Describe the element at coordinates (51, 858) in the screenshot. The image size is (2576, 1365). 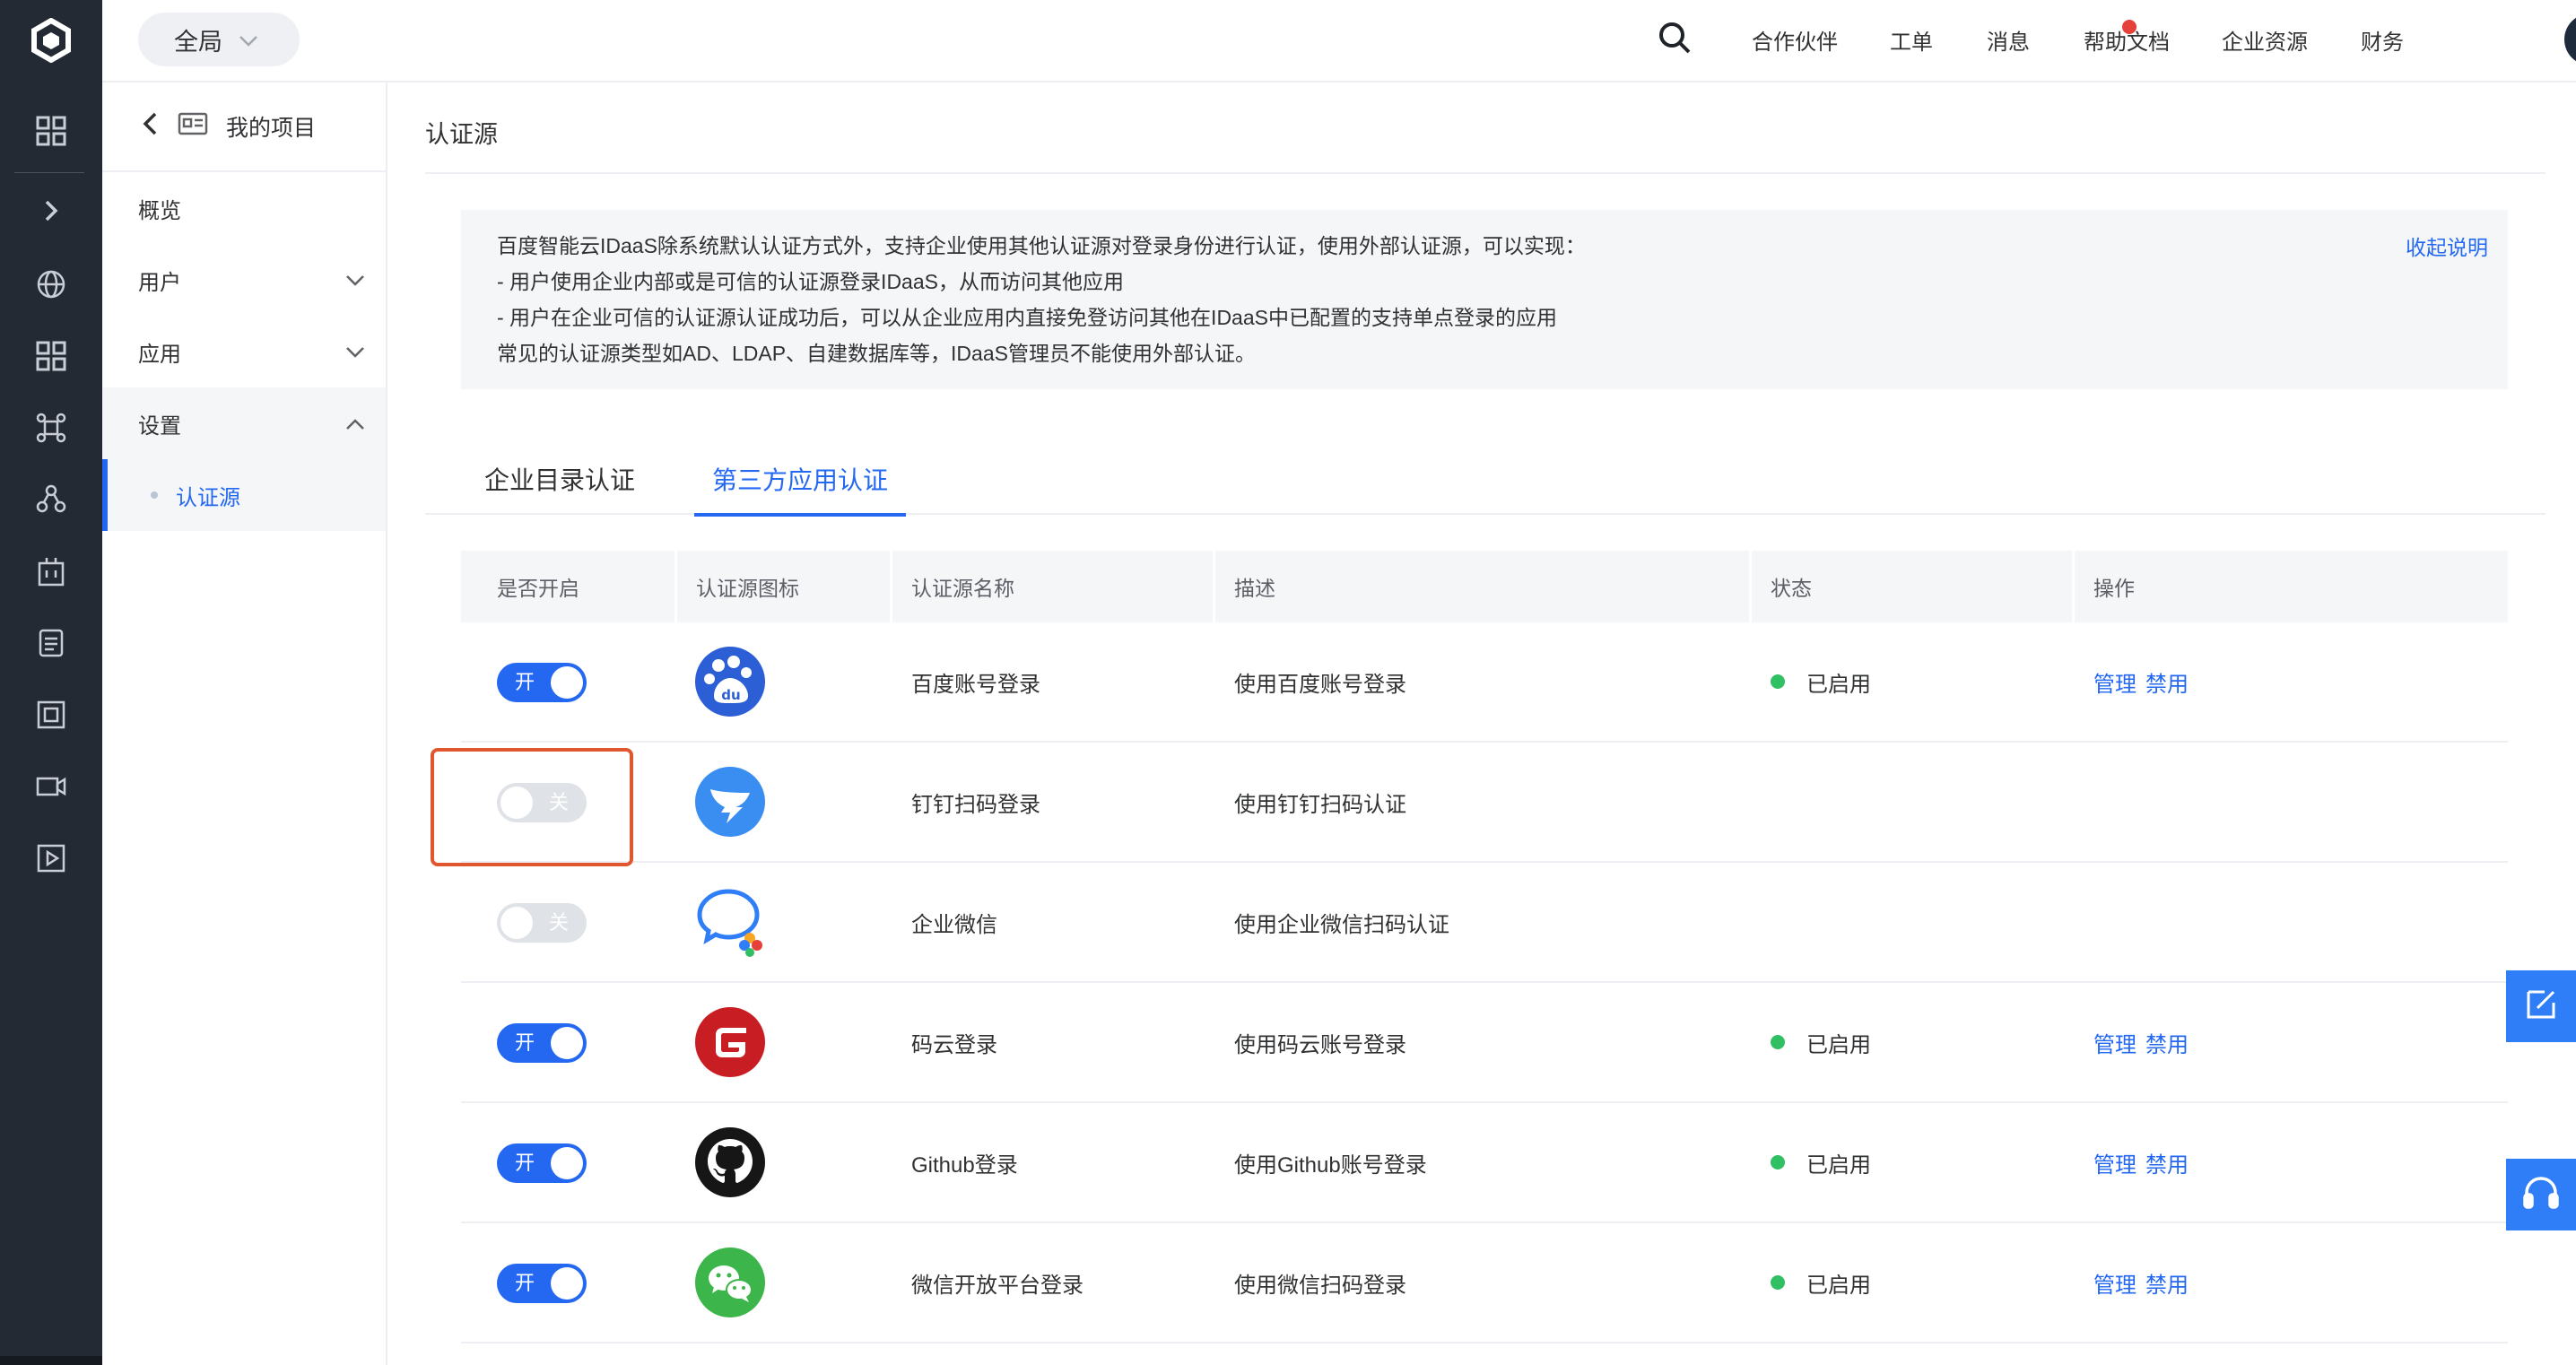
I see `play-icon` at that location.